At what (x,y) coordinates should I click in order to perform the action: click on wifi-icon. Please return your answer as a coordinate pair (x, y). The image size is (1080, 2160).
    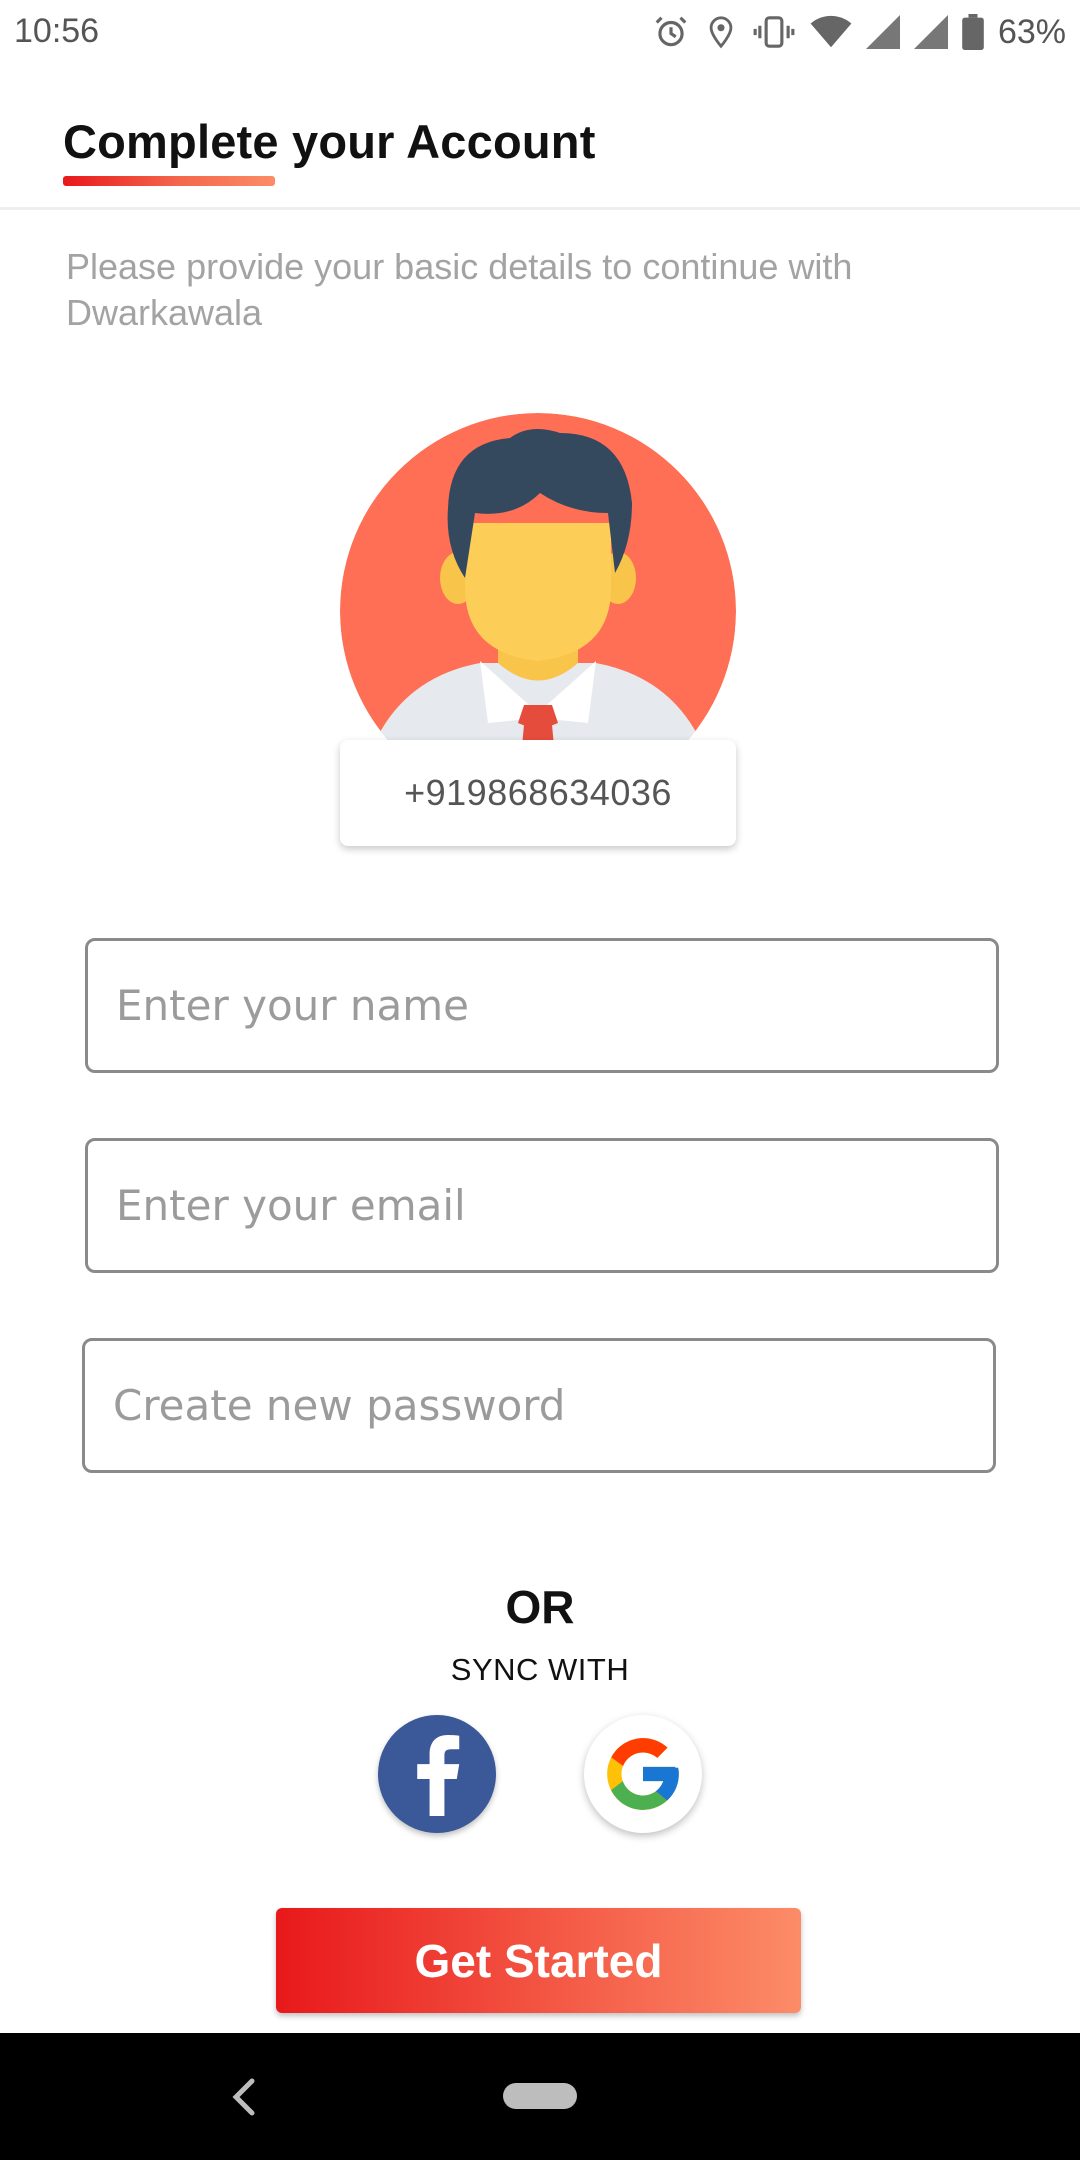
    Looking at the image, I should click on (831, 32).